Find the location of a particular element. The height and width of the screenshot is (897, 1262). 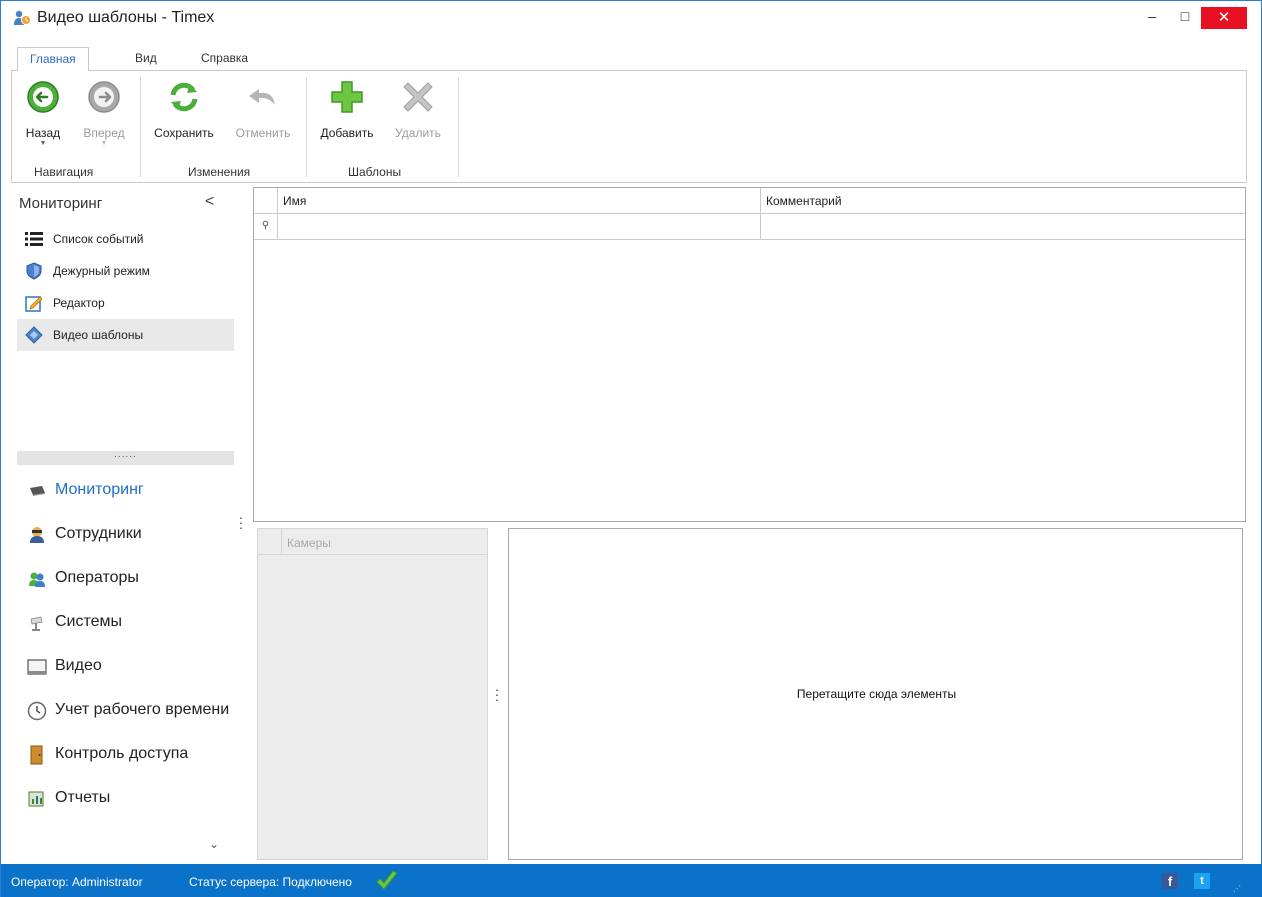

cancel-label: Отменить is located at coordinates (263, 133).